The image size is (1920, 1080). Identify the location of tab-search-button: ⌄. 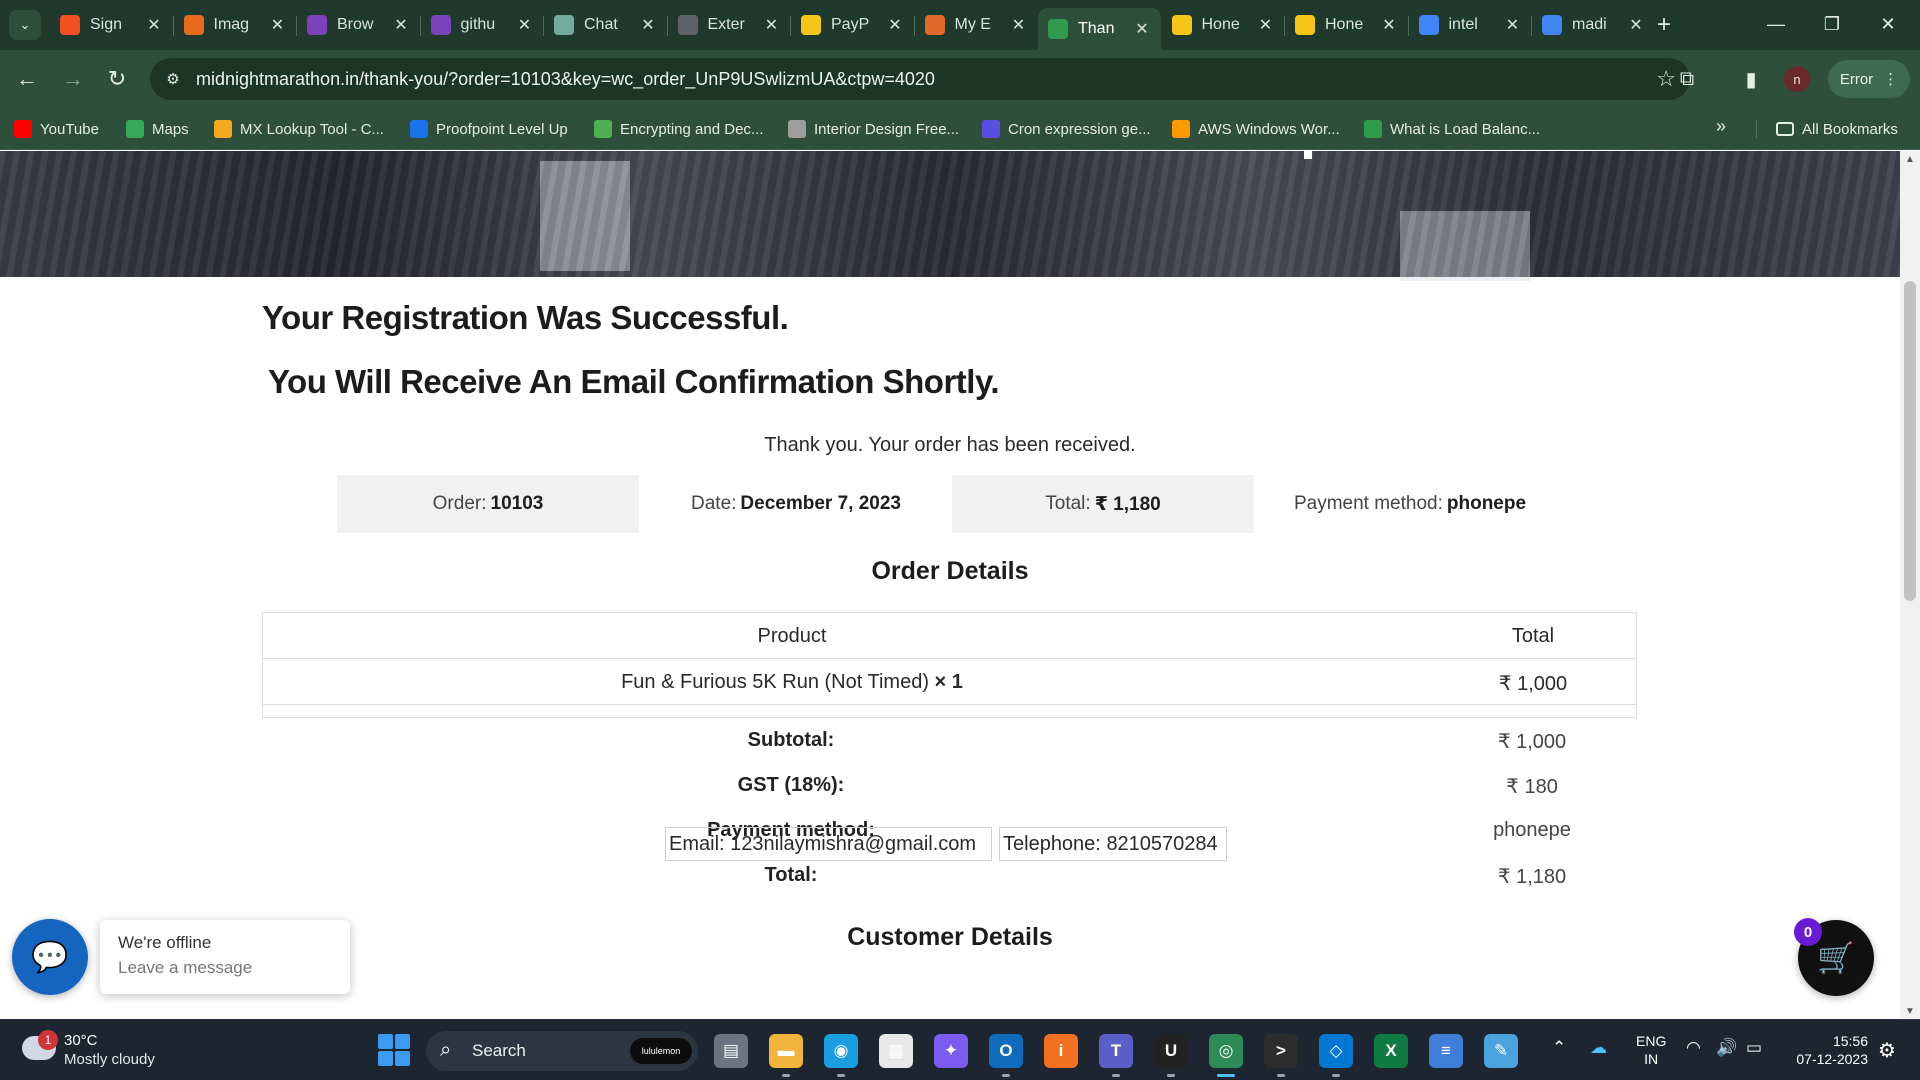
(25, 25).